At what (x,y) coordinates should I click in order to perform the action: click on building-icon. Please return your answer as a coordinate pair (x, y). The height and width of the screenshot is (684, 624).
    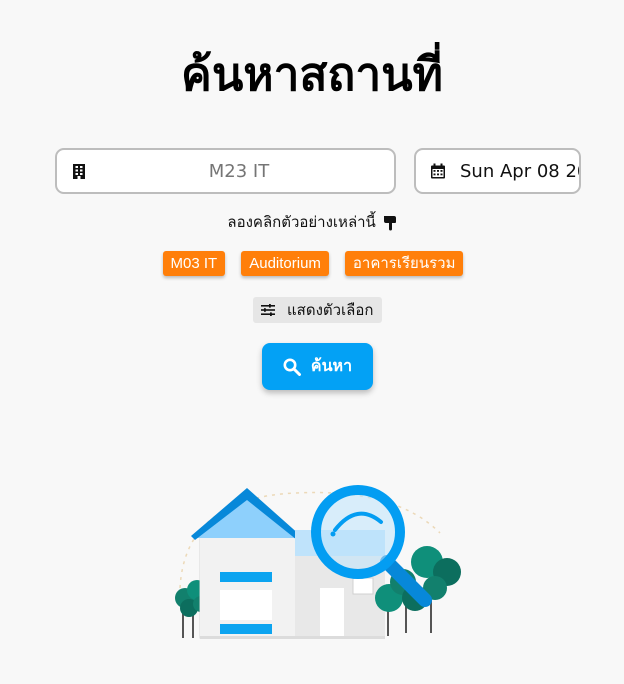
    Looking at the image, I should click on (79, 171).